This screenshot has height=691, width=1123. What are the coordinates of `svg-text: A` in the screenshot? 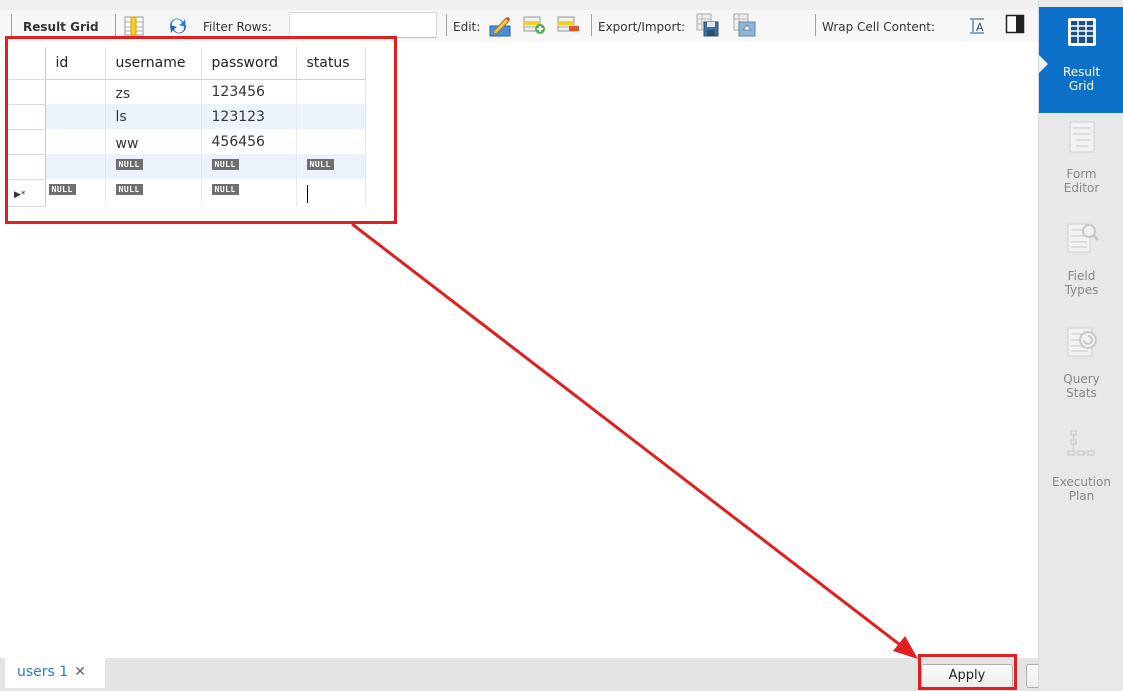 It's located at (980, 27).